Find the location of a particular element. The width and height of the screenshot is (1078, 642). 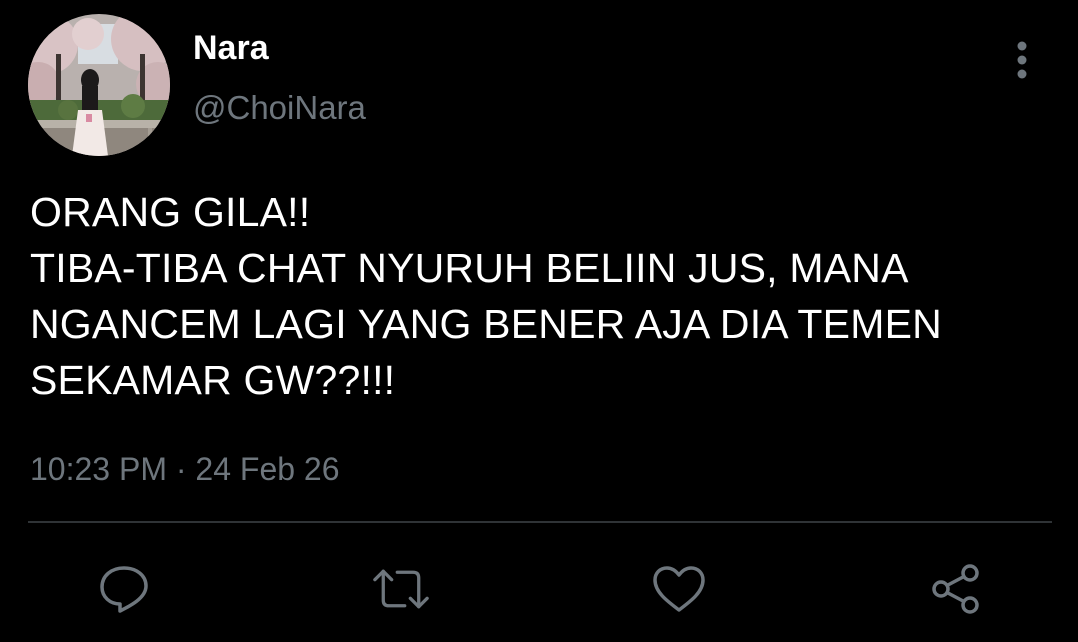

tweet-timestamp: 10:23 PM · 24 Feb 26 is located at coordinates (185, 469).